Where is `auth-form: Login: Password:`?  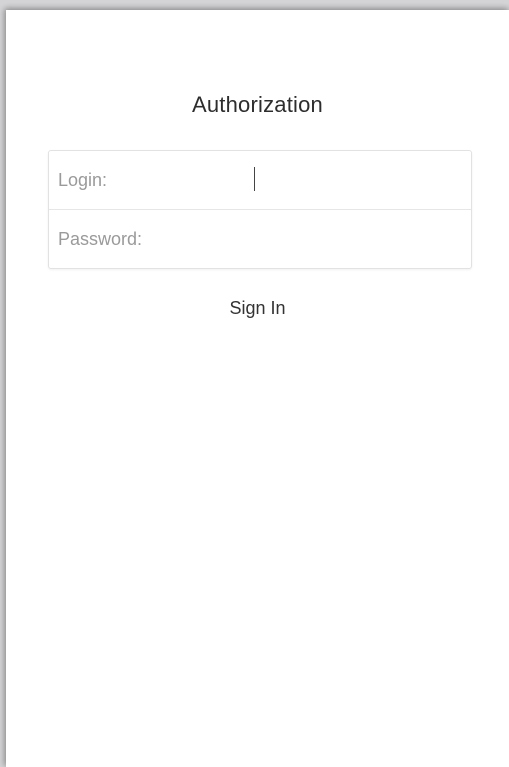
auth-form: Login: Password: is located at coordinates (260, 209).